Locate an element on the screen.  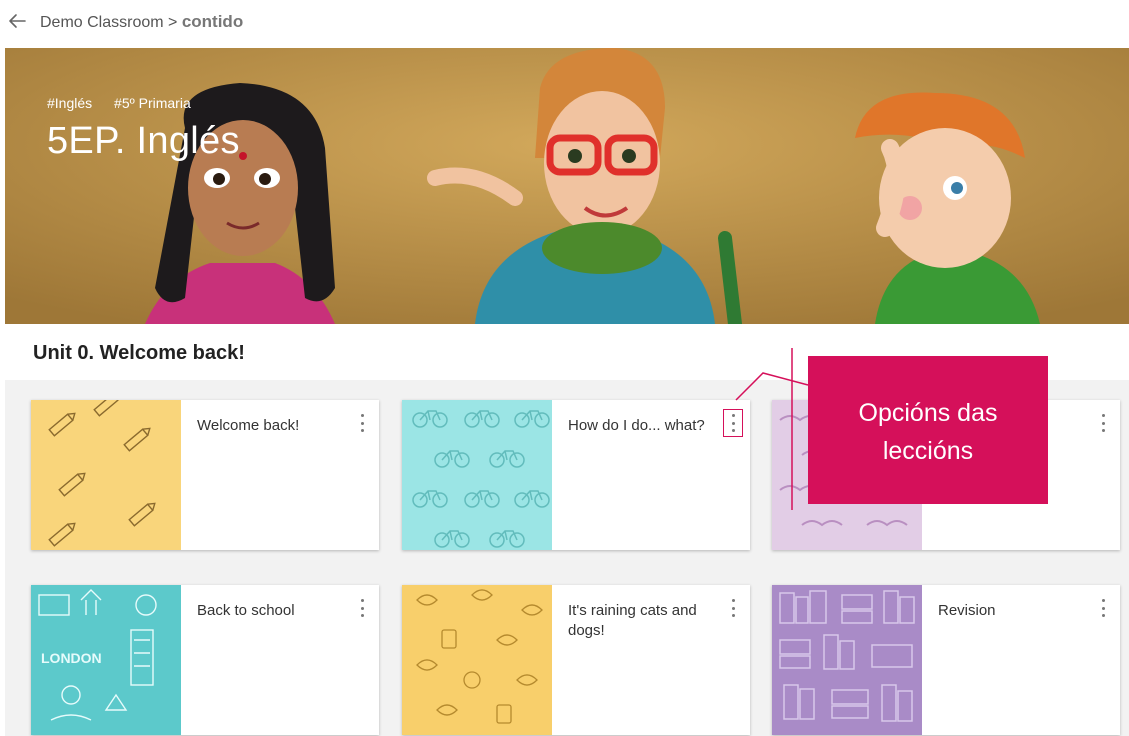
course-tags: #Inglés #5º Primaria is located at coordinates (128, 103).